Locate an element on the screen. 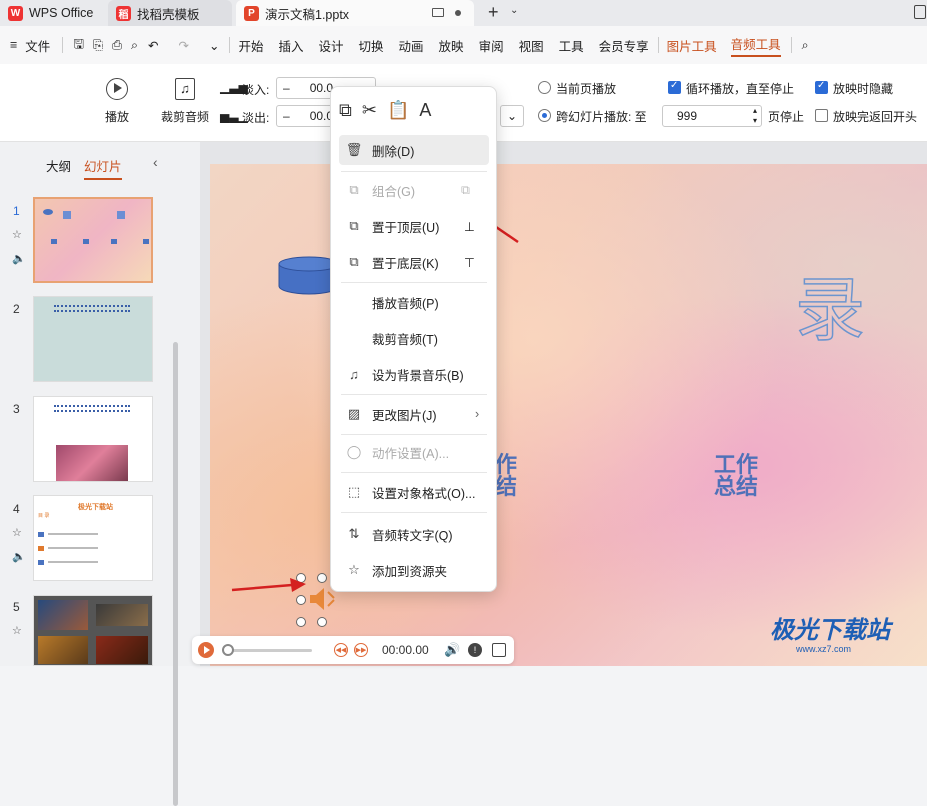 This screenshot has width=927, height=806. menu-label: 设为背景音乐(B) is located at coordinates (418, 375).